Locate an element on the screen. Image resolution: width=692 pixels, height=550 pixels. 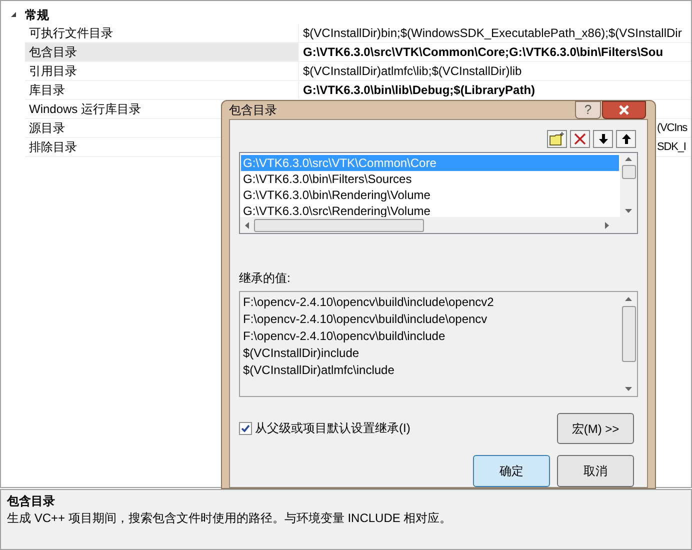
property-value: SDK_I is located at coordinates (671, 147).